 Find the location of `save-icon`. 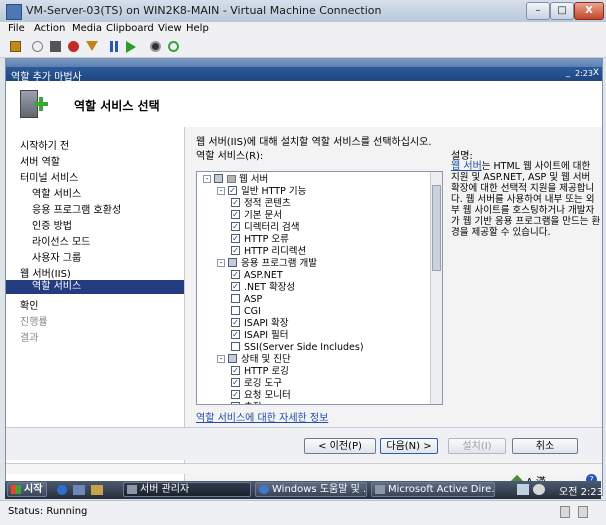

save-icon is located at coordinates (92, 46).